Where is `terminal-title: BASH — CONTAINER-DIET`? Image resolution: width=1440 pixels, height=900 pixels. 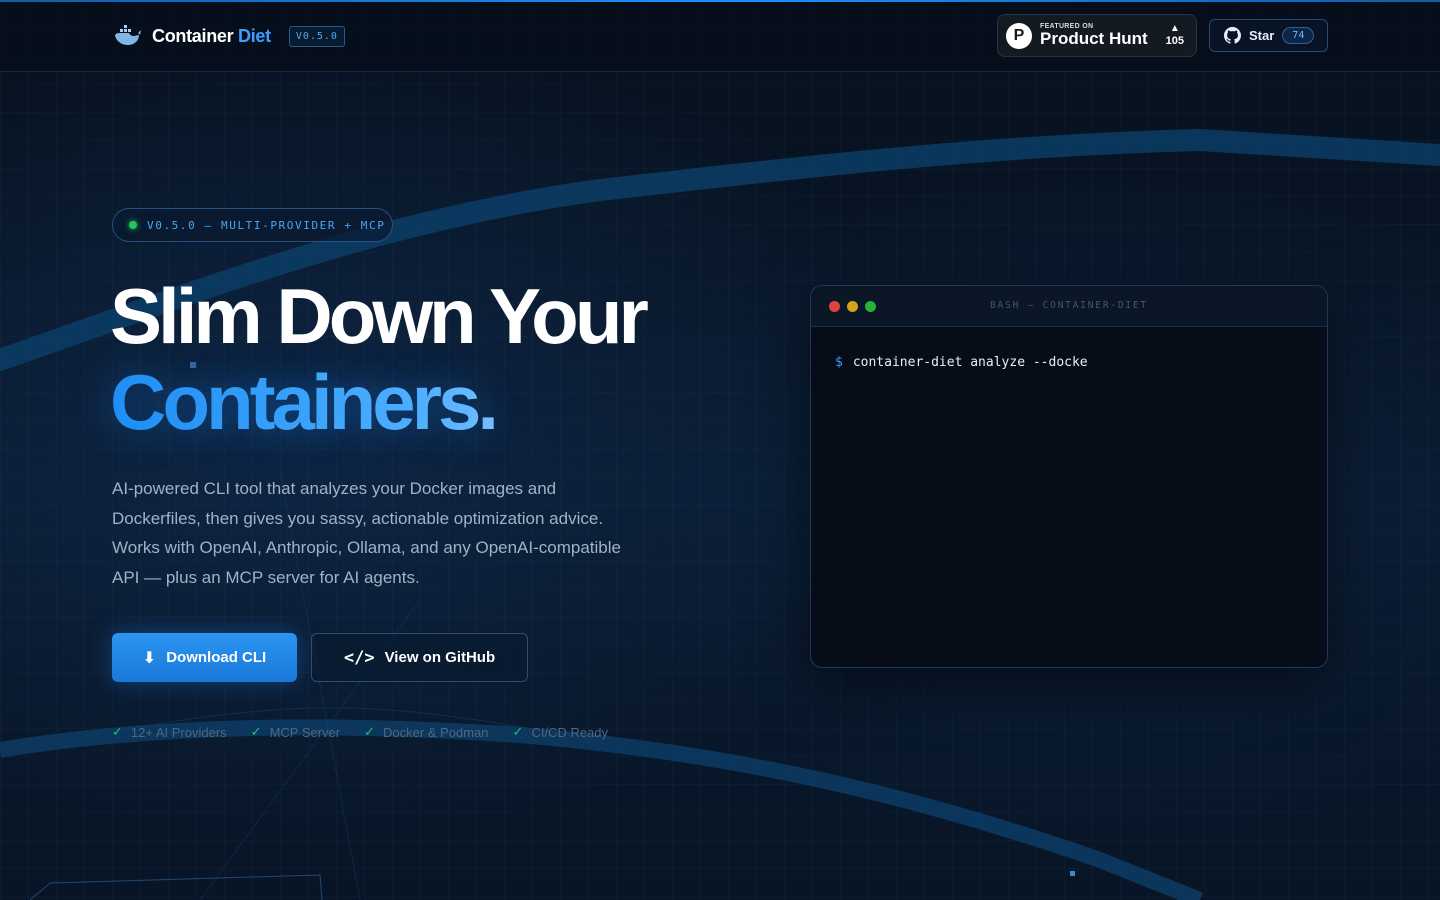 terminal-title: BASH — CONTAINER-DIET is located at coordinates (1069, 305).